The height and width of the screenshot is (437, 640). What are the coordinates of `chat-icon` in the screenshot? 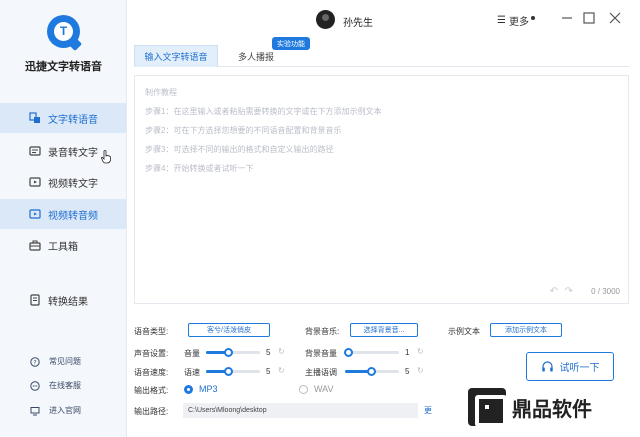 It's located at (35, 385).